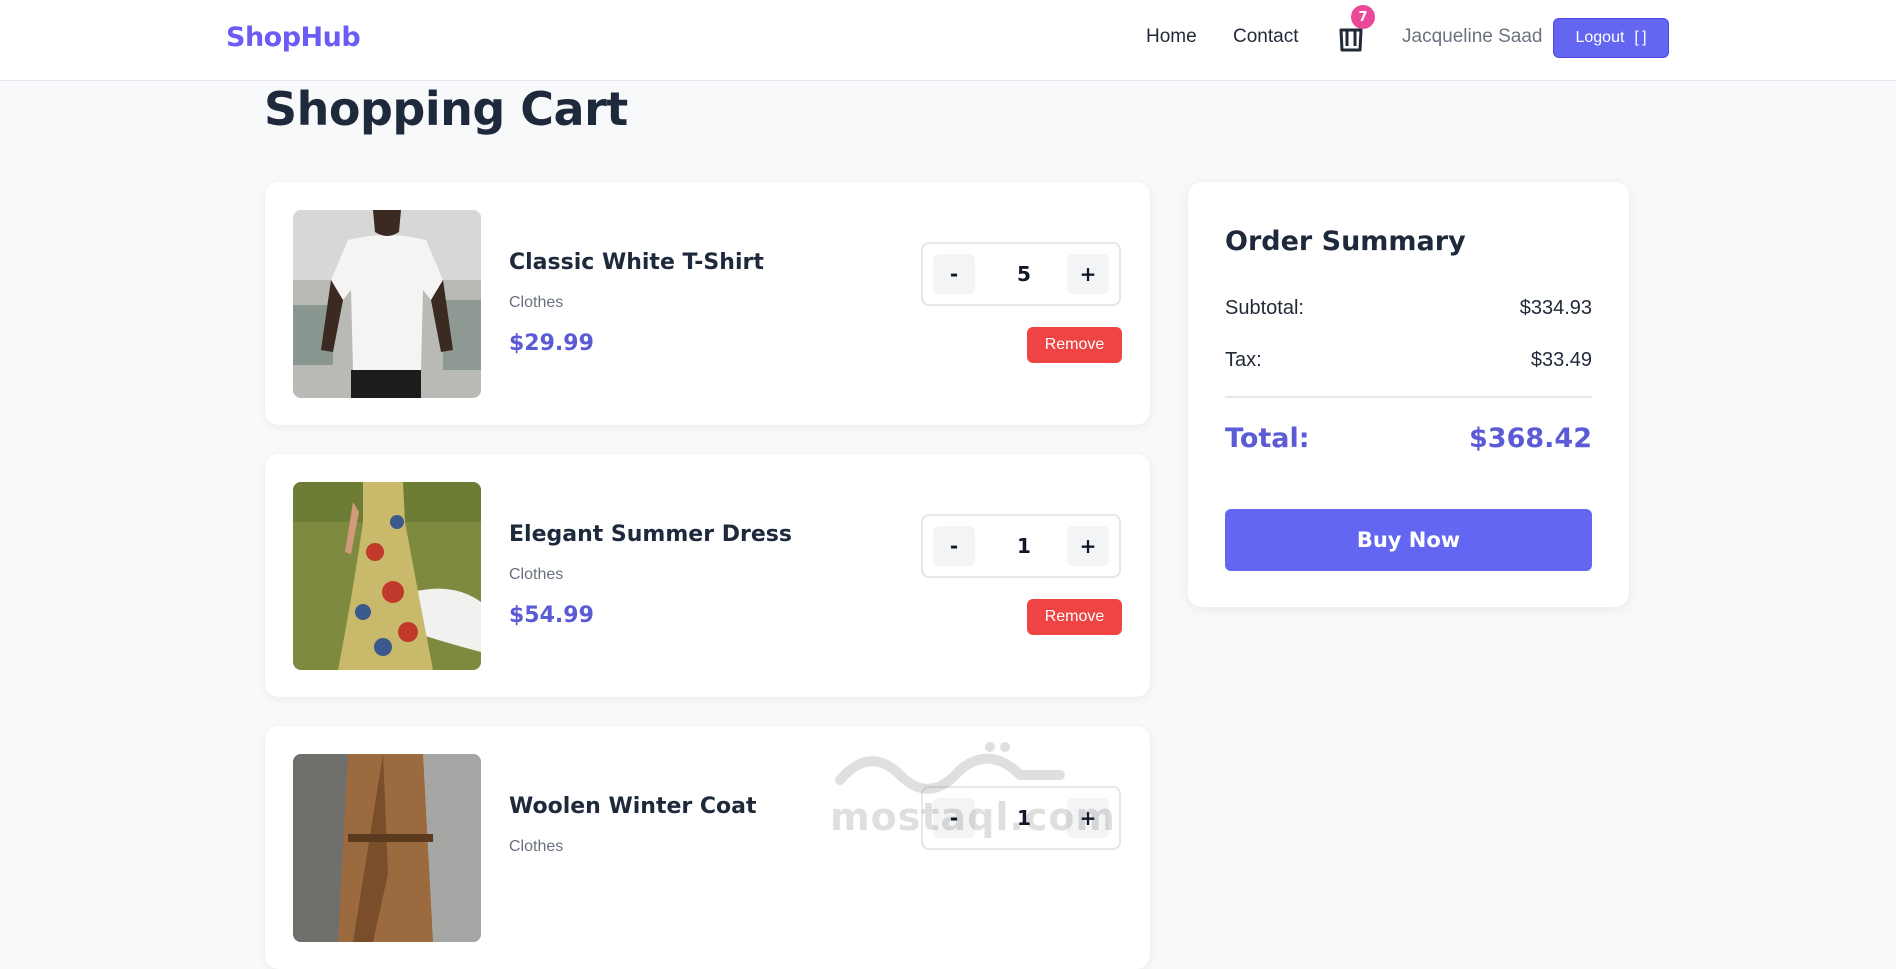  Describe the element at coordinates (1555, 308) in the screenshot. I see `subtotal-value: $334.93` at that location.